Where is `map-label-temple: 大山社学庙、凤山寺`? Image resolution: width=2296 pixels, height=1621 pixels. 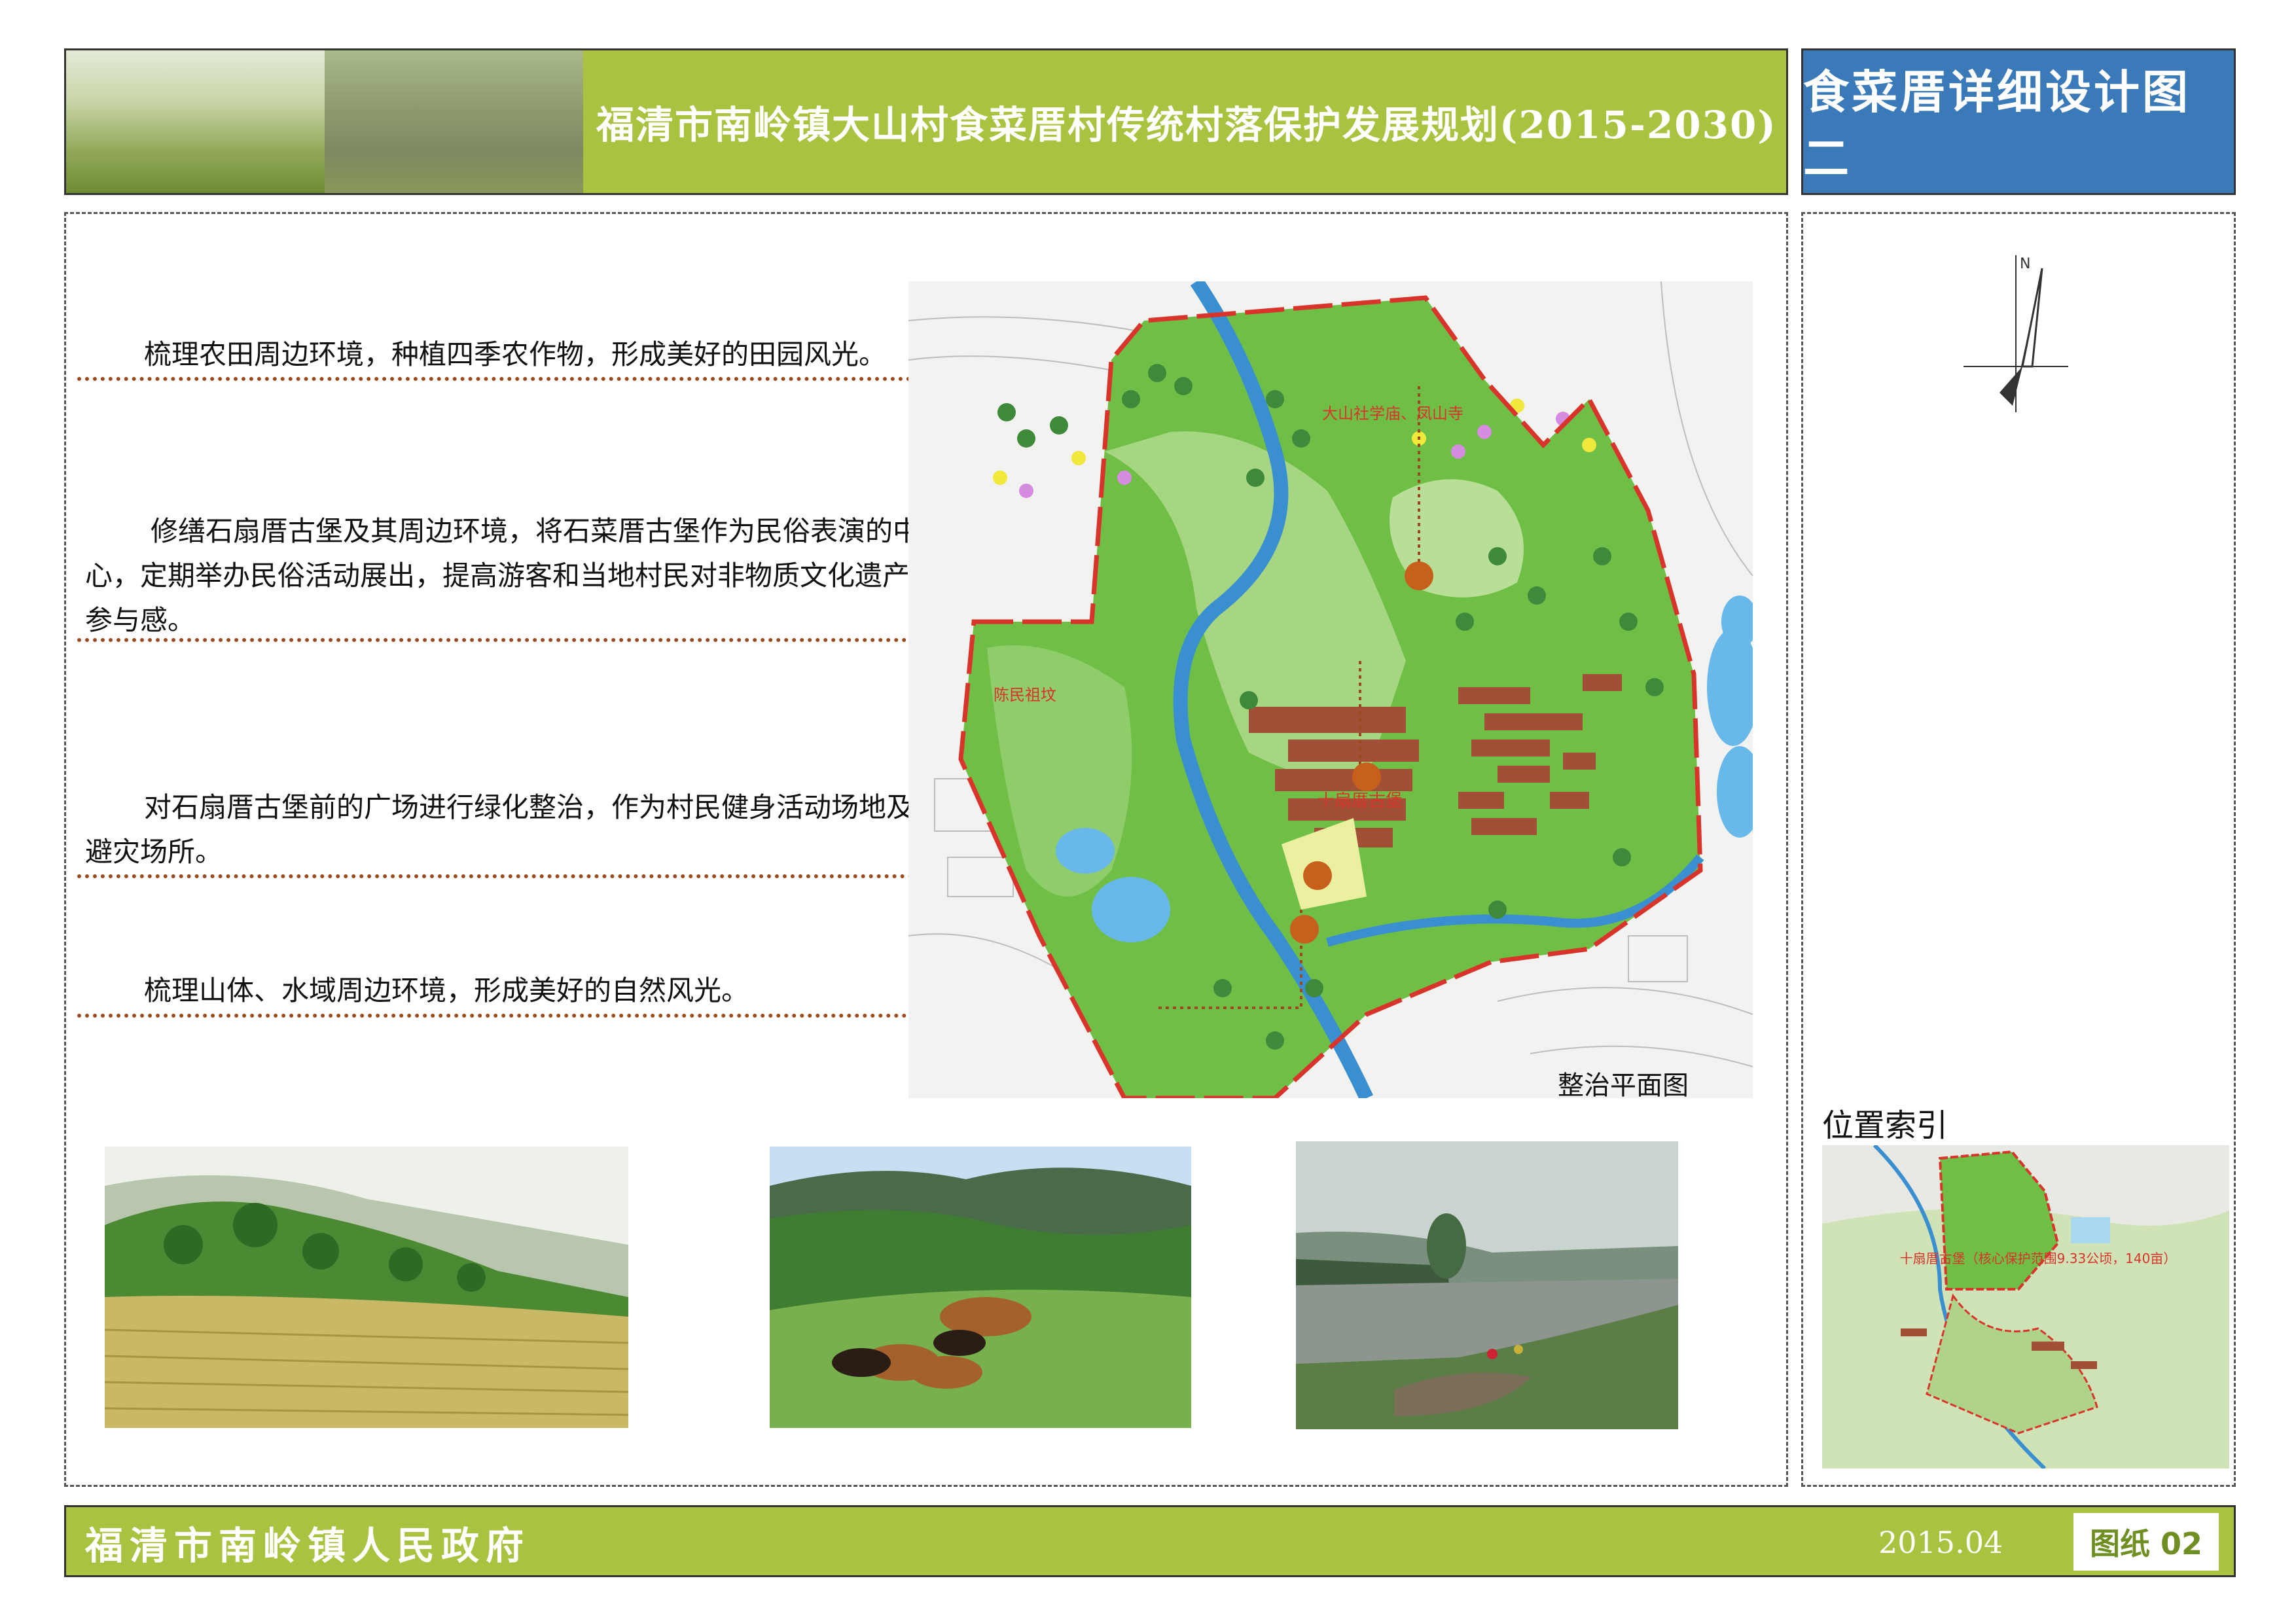 map-label-temple: 大山社学庙、凤山寺 is located at coordinates (1392, 414).